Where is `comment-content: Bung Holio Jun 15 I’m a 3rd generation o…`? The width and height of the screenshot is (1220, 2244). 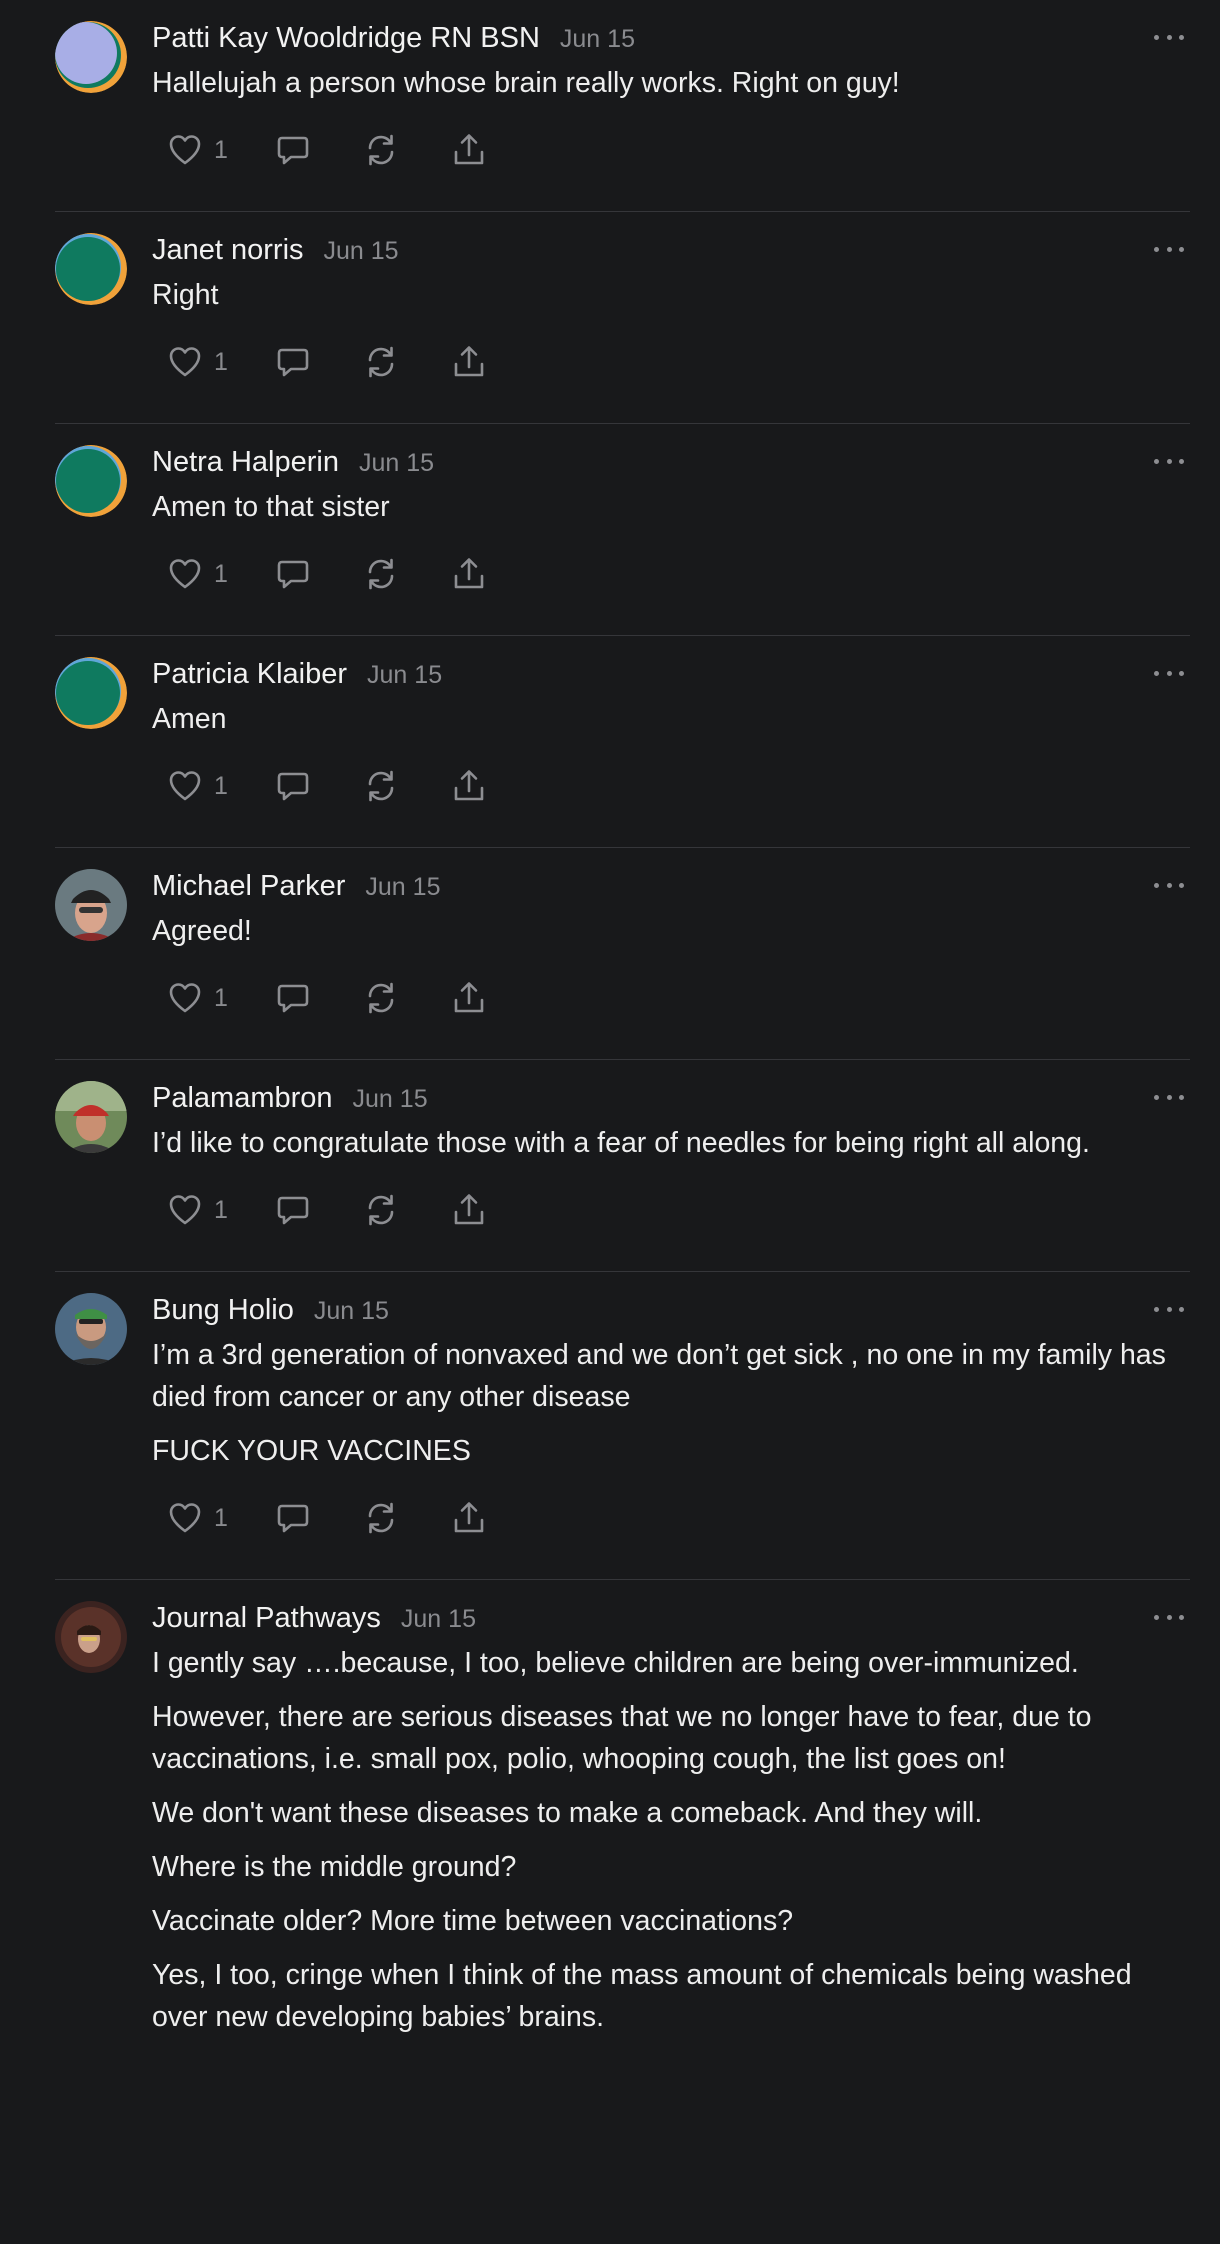
comment-content: Bung Holio Jun 15 I’m a 3rd generation o… is located at coordinates (671, 1436).